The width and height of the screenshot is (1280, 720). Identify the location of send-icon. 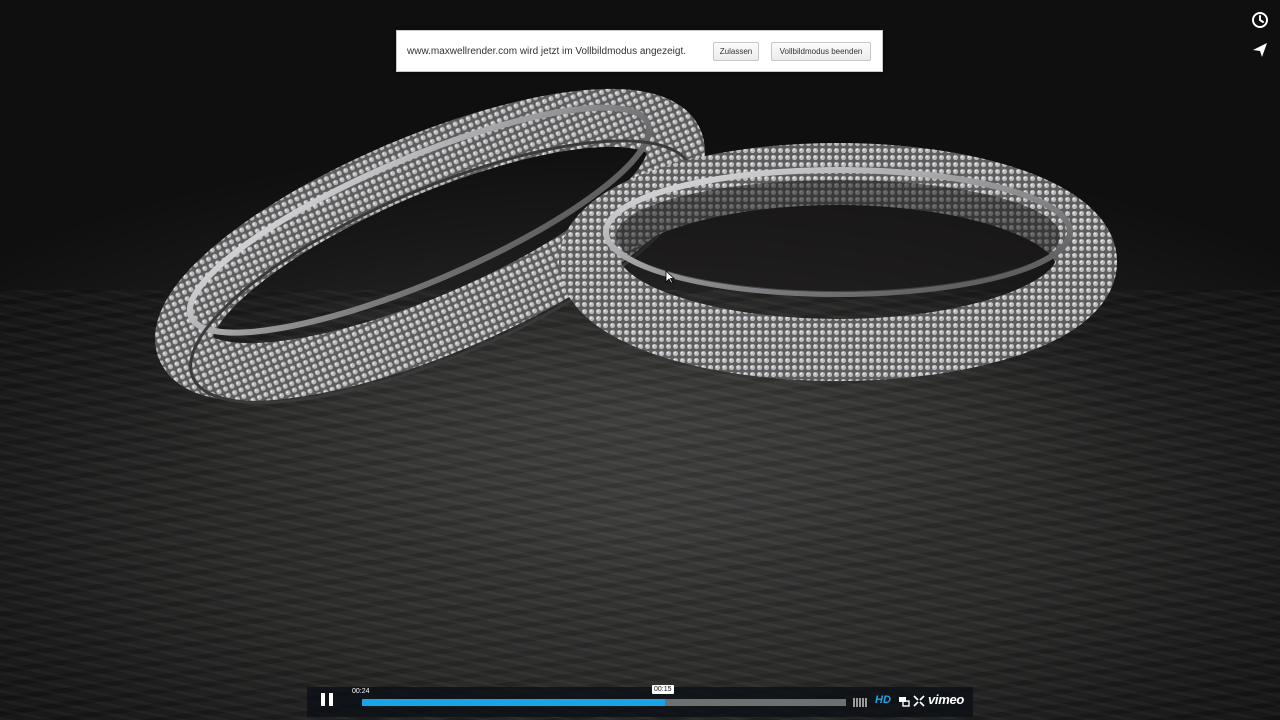
(1260, 50).